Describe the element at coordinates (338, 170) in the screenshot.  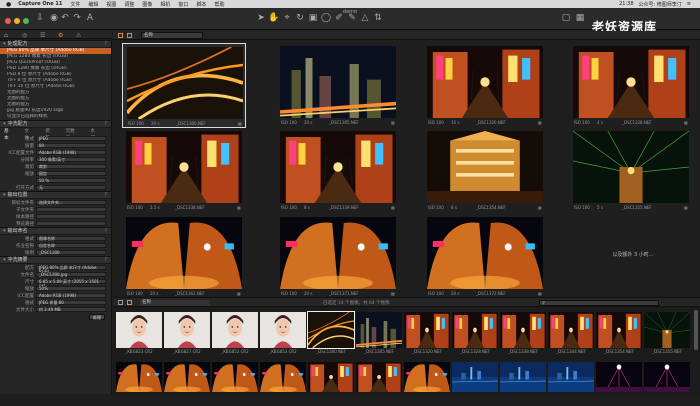
I see `thumbnail: ISO 100 8 s _DSC1339.NEF ▦` at that location.